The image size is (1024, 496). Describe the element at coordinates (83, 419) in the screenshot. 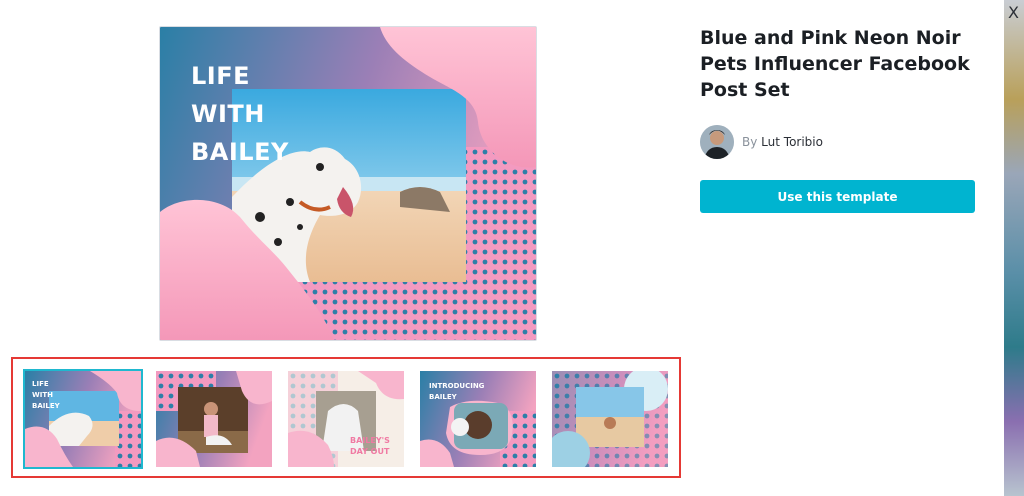

I see `thumbnail-1: LIFE WITH BAILEY` at that location.